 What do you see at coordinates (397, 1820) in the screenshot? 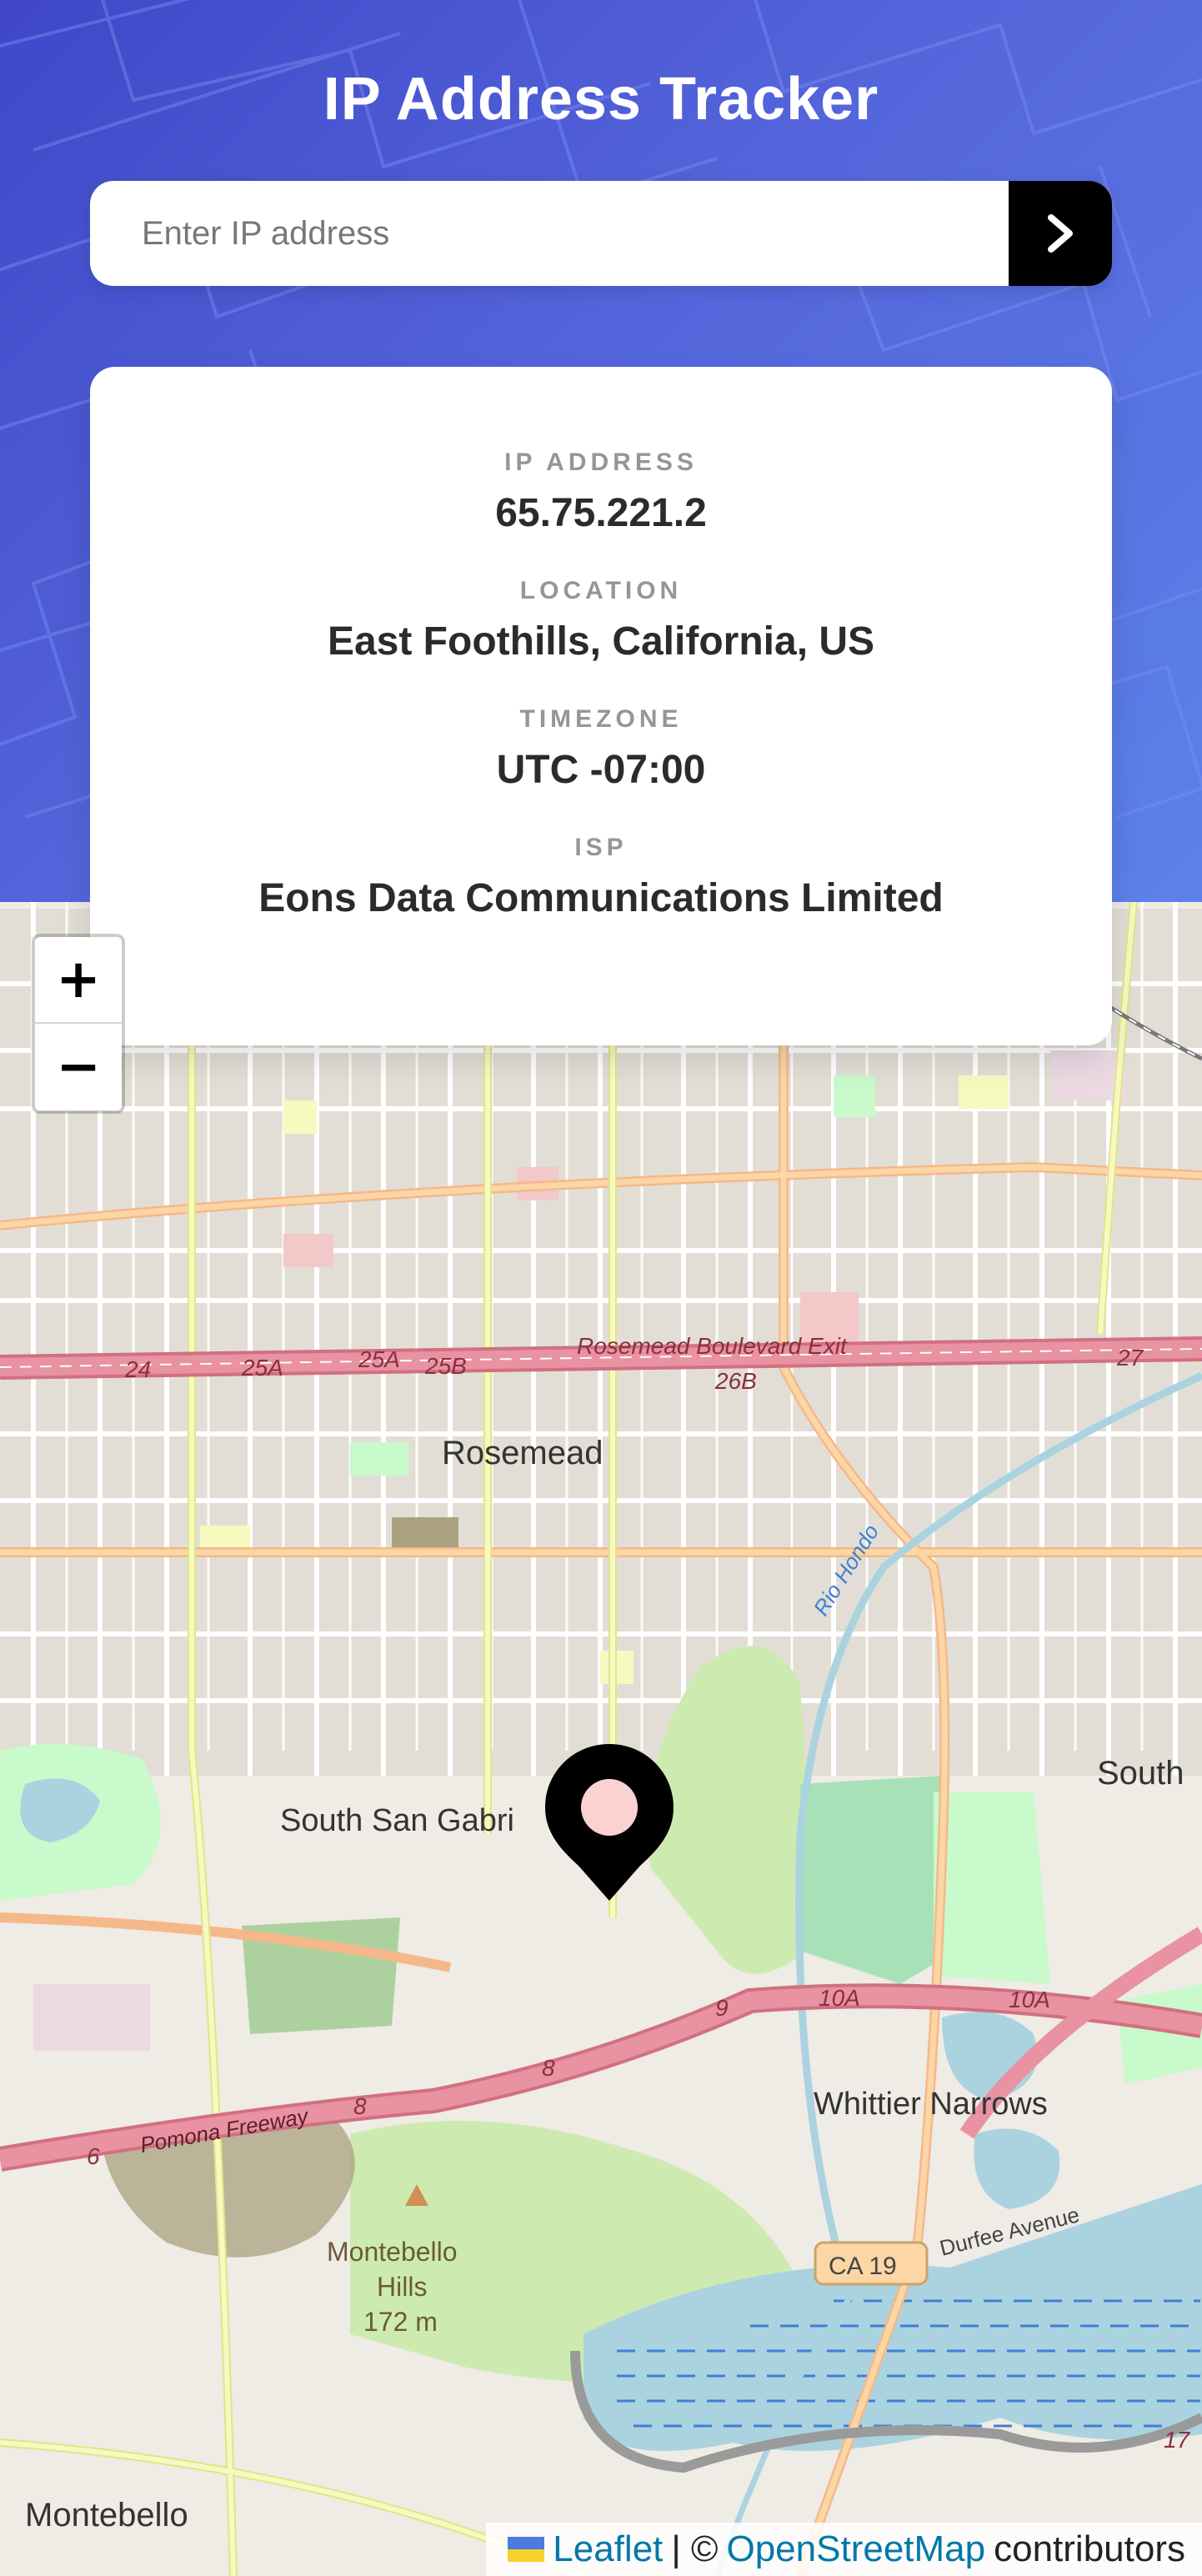
I see `map-label-south-san-gabriel: South San Gabri` at bounding box center [397, 1820].